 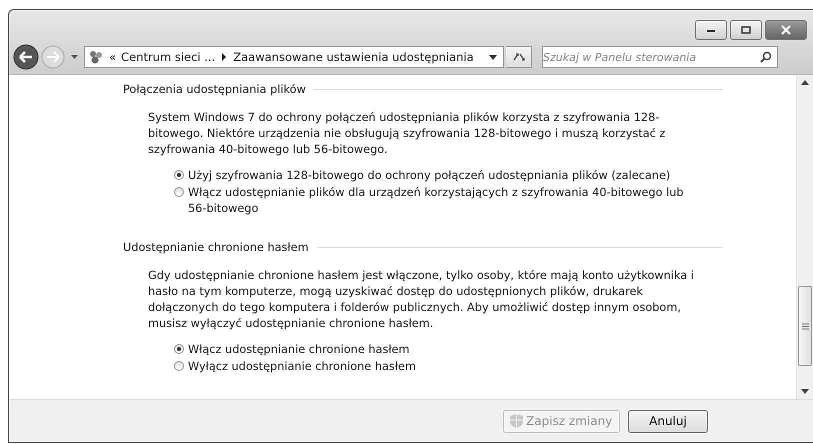 I want to click on close-icon, so click(x=786, y=30).